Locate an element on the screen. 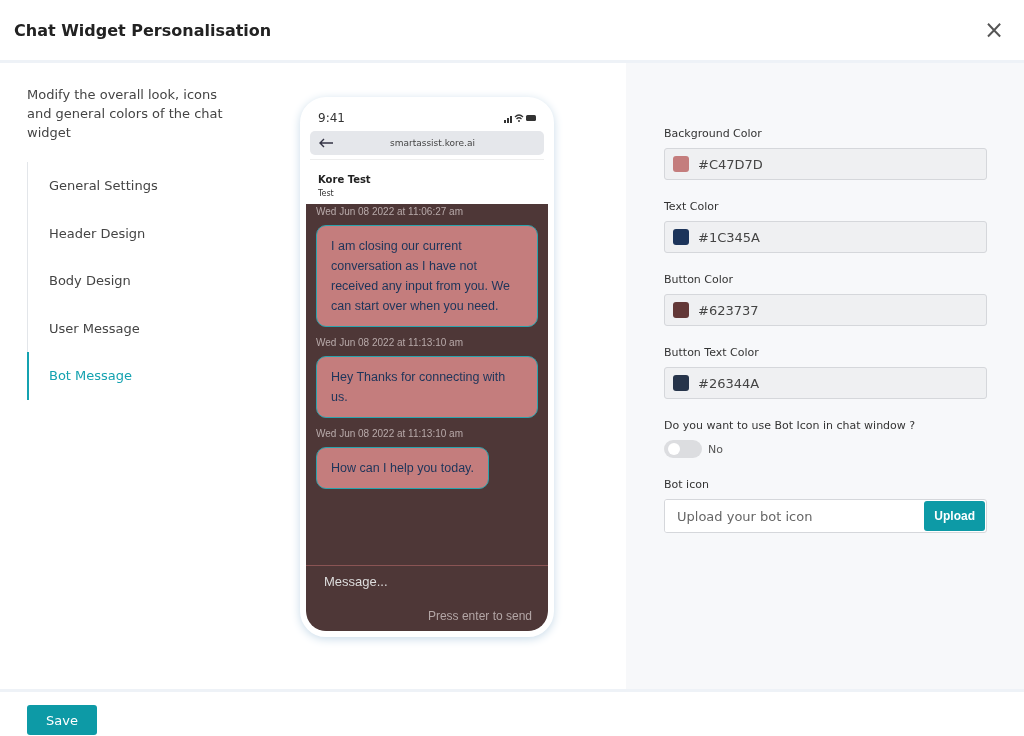  url-text: smartassist.kore.ai is located at coordinates (432, 143).